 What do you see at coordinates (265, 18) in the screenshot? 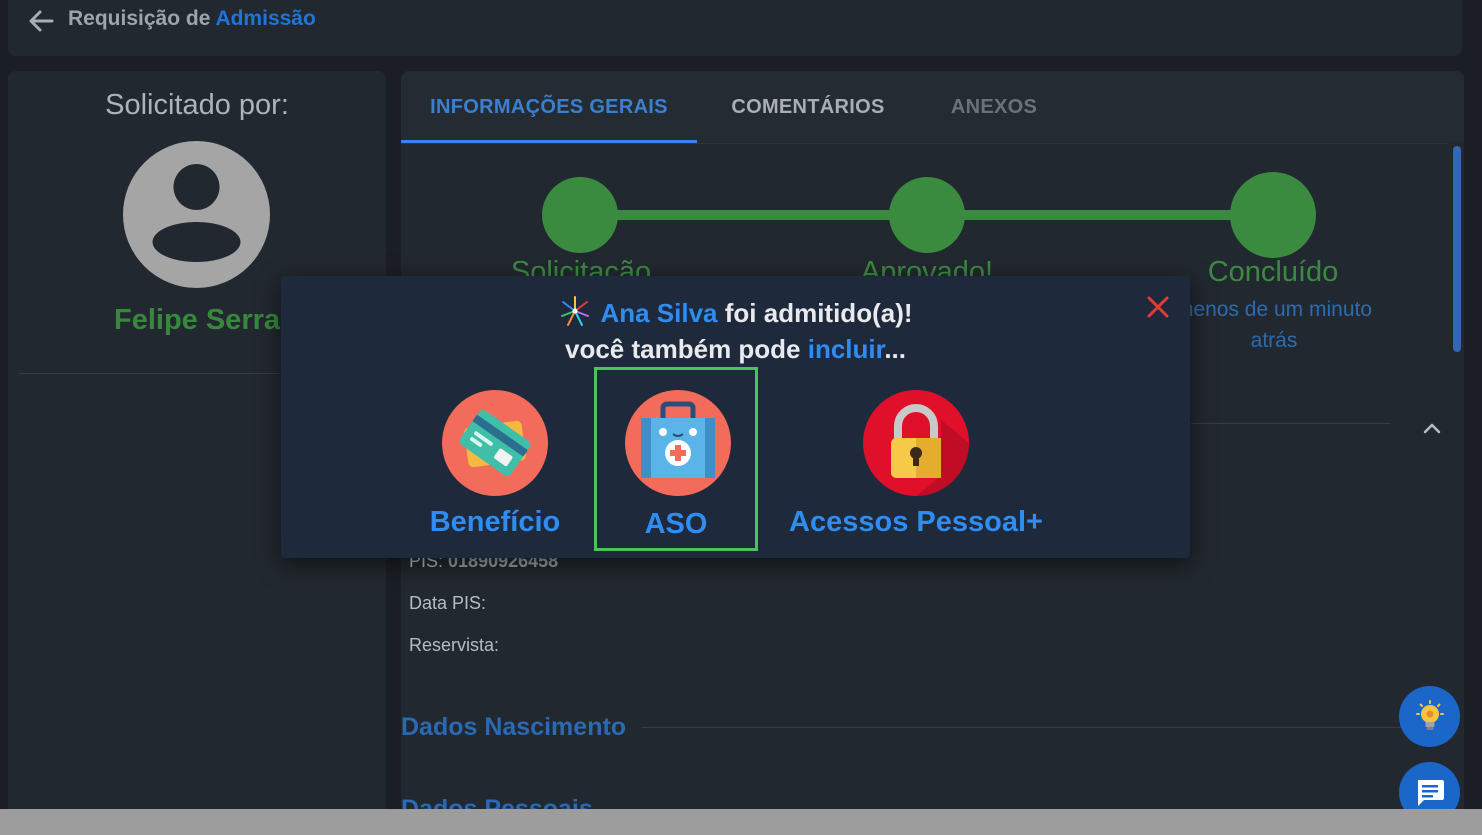
I see `page-title-accent: Admissão` at bounding box center [265, 18].